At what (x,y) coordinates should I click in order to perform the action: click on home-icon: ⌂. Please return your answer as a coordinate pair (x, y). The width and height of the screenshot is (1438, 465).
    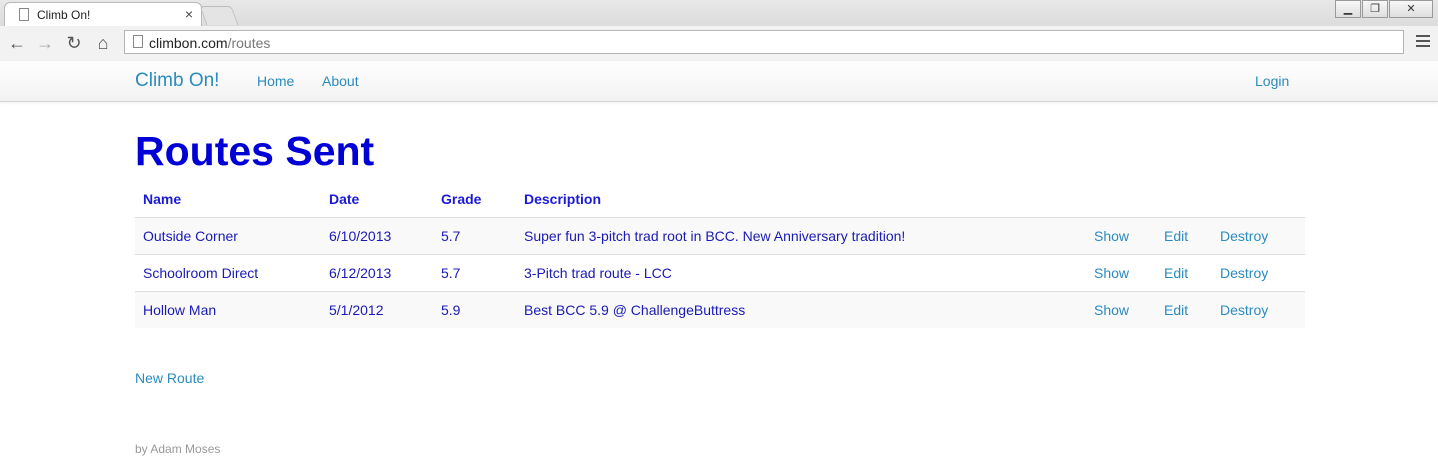
    Looking at the image, I should click on (103, 43).